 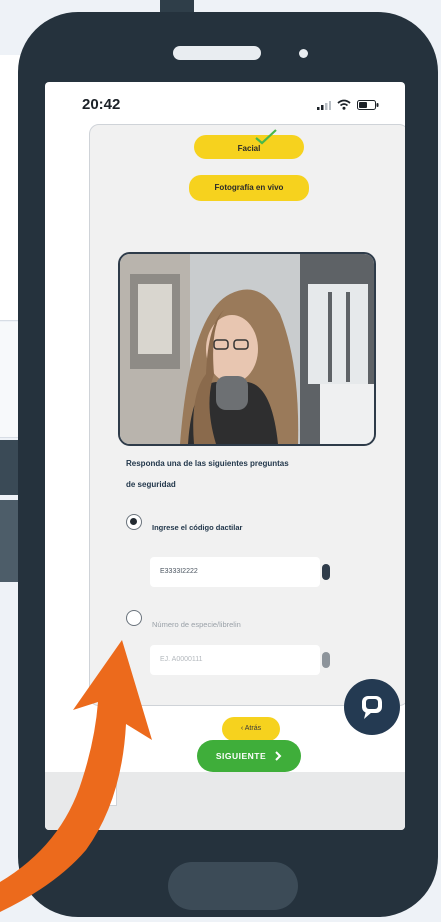 I want to click on dactilar-code-input: E3333I2222, so click(x=235, y=572).